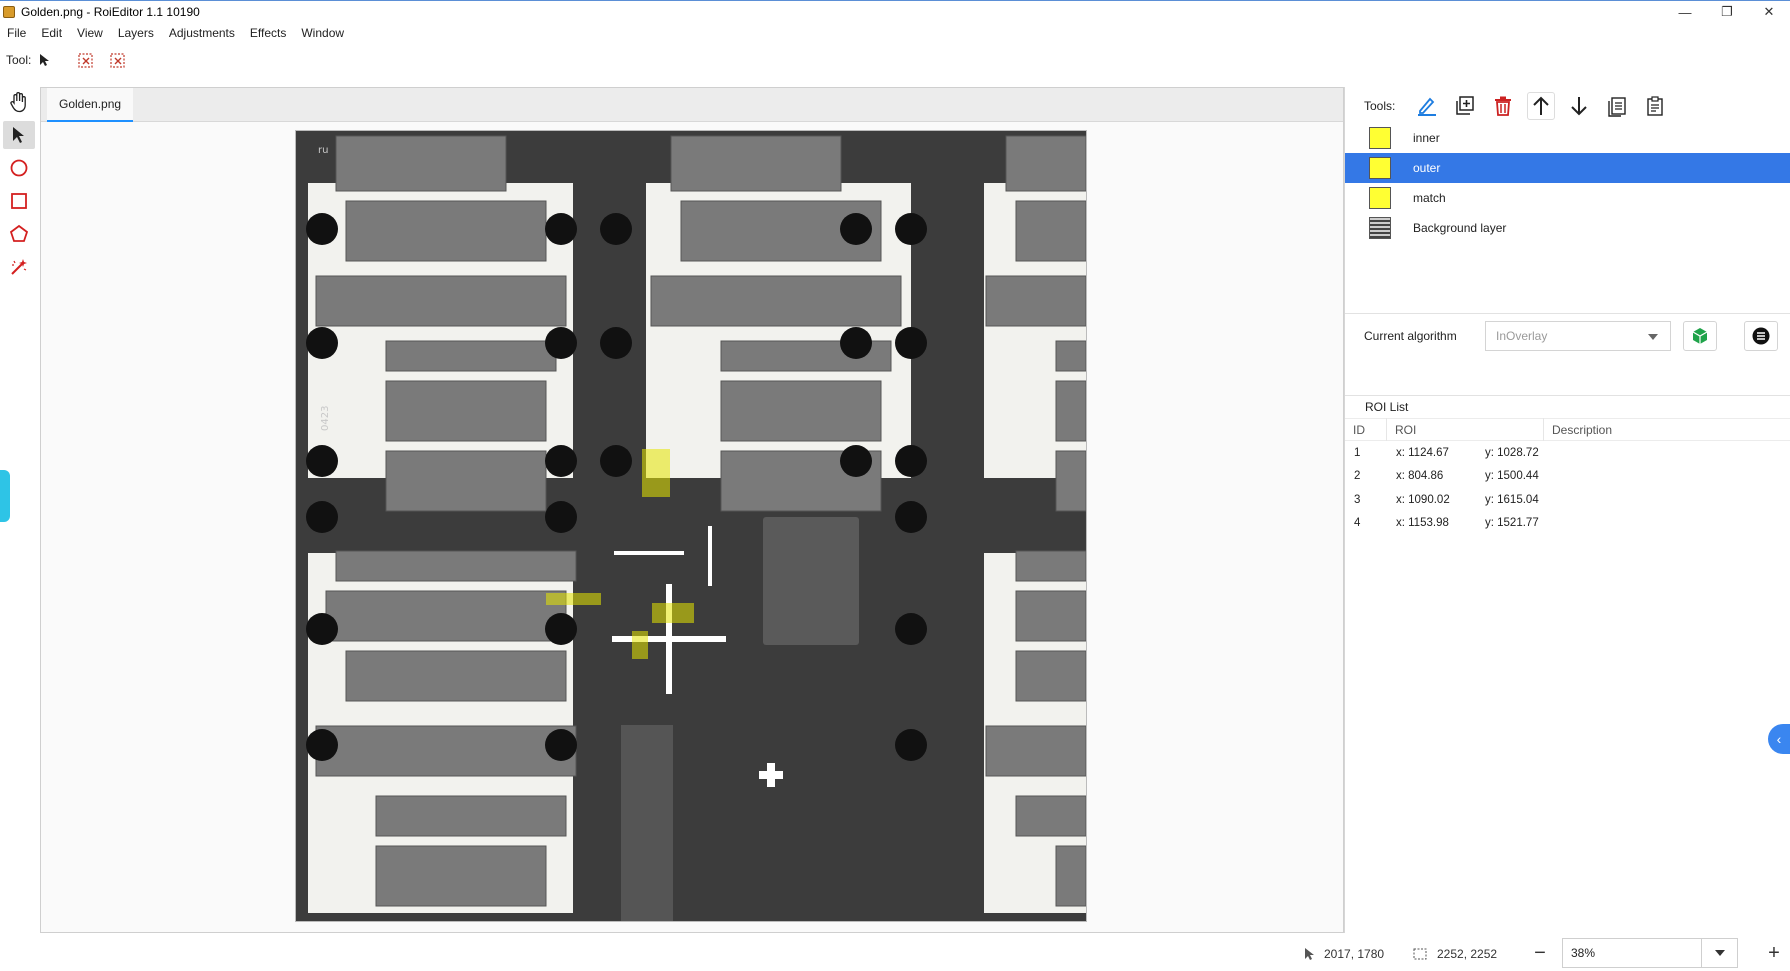 The height and width of the screenshot is (971, 1790). Describe the element at coordinates (19, 102) in the screenshot. I see `hand-icon` at that location.